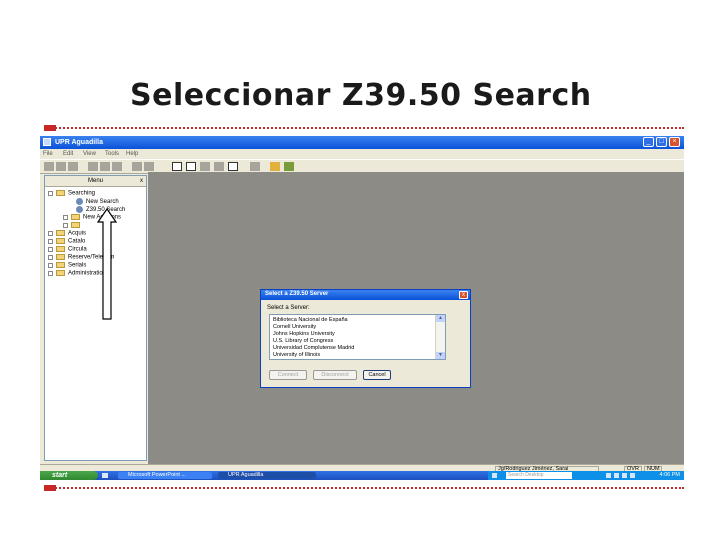  I want to click on window-split-icon, so click(191, 166).